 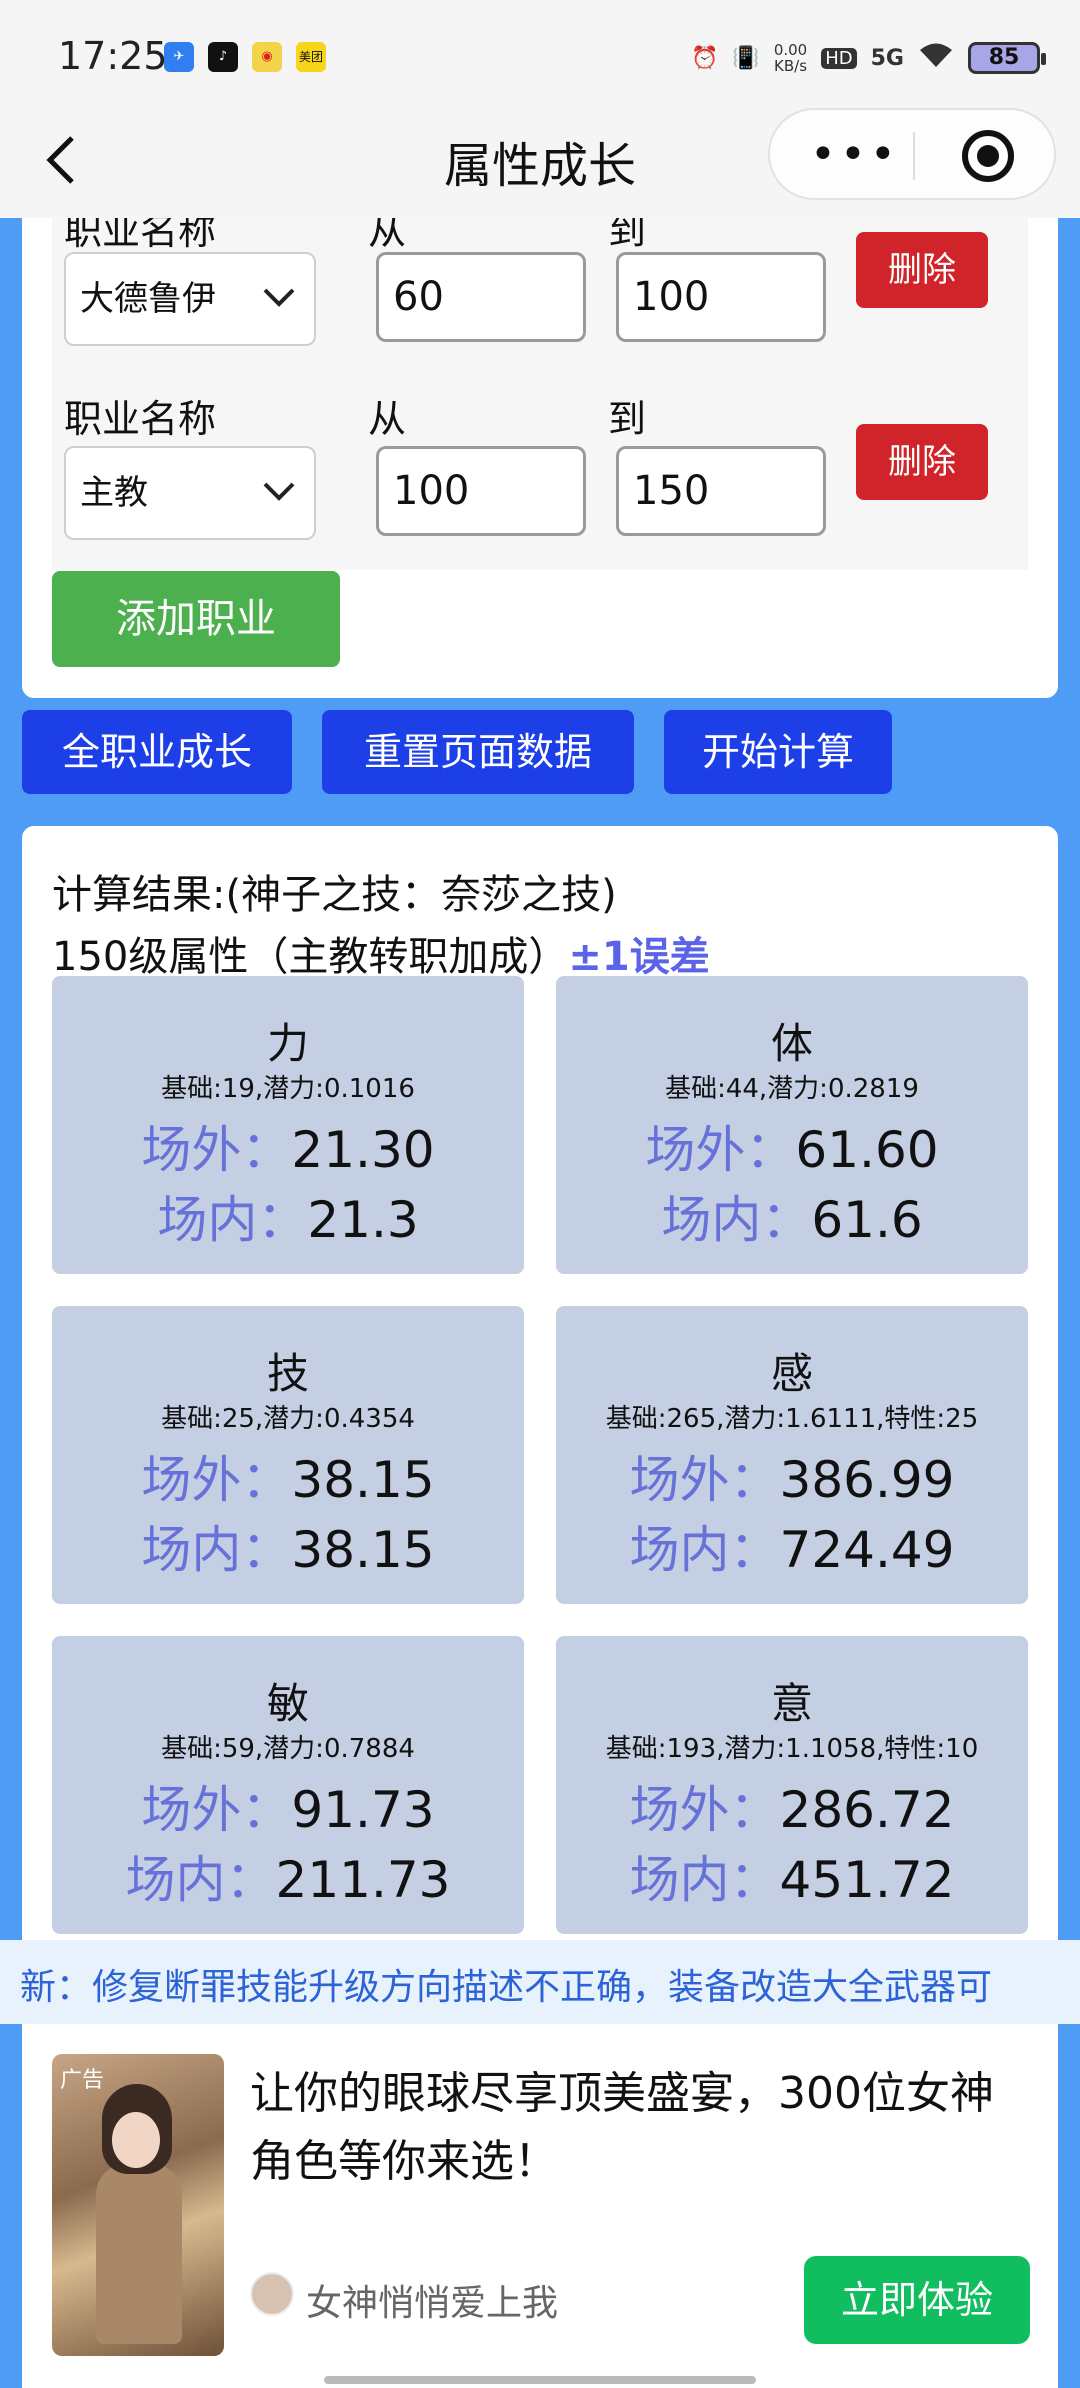 What do you see at coordinates (267, 57) in the screenshot?
I see `weibo-icon: ◉` at bounding box center [267, 57].